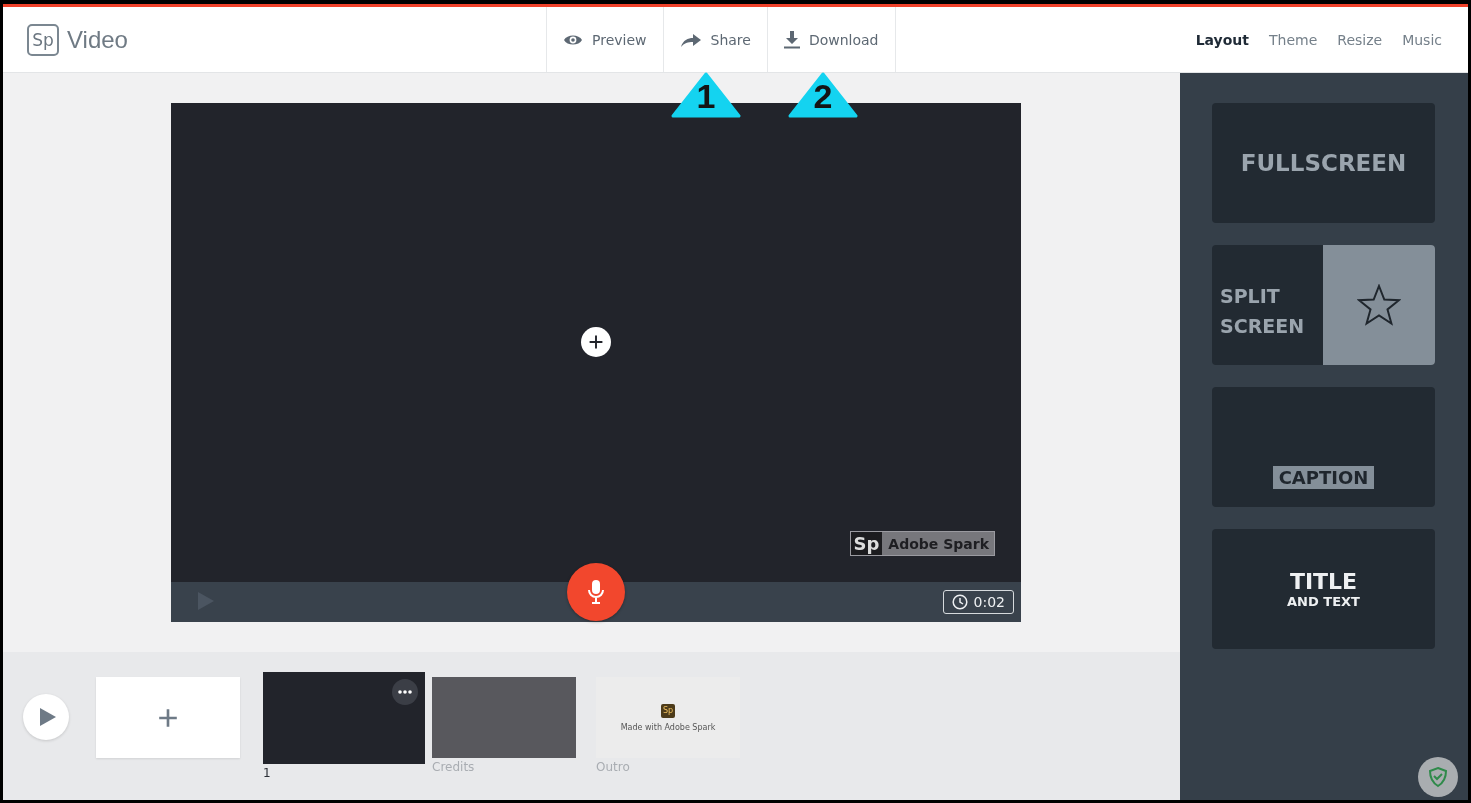  What do you see at coordinates (922, 543) in the screenshot?
I see `watermark-badge: Sp Adobe Spark` at bounding box center [922, 543].